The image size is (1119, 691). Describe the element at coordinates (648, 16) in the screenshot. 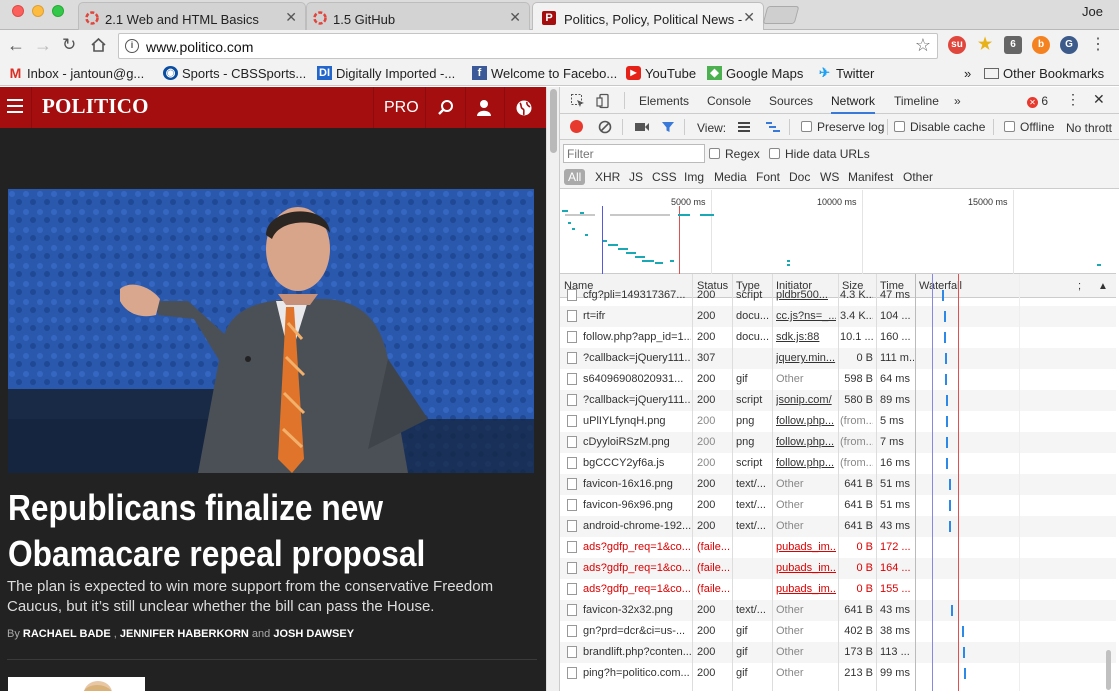

I see `tab-politico: P Politics, Policy, Political News - ✕` at that location.